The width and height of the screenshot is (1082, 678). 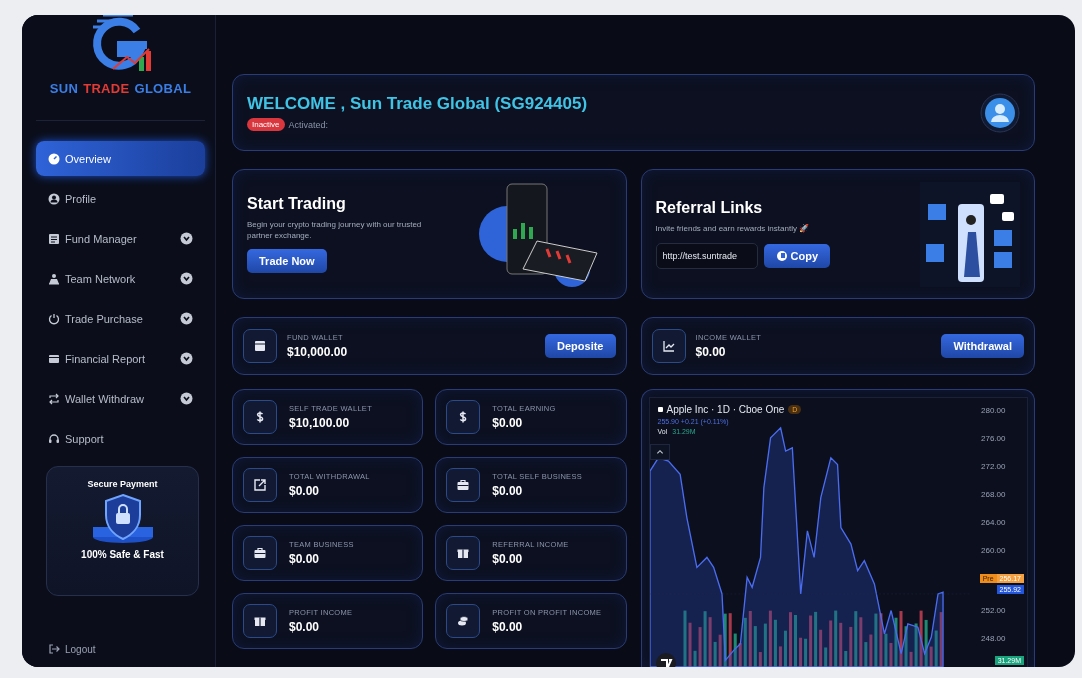 What do you see at coordinates (334, 230) in the screenshot?
I see `card-description: Begin your crypto trading journey with our trusted partner exchange.` at bounding box center [334, 230].